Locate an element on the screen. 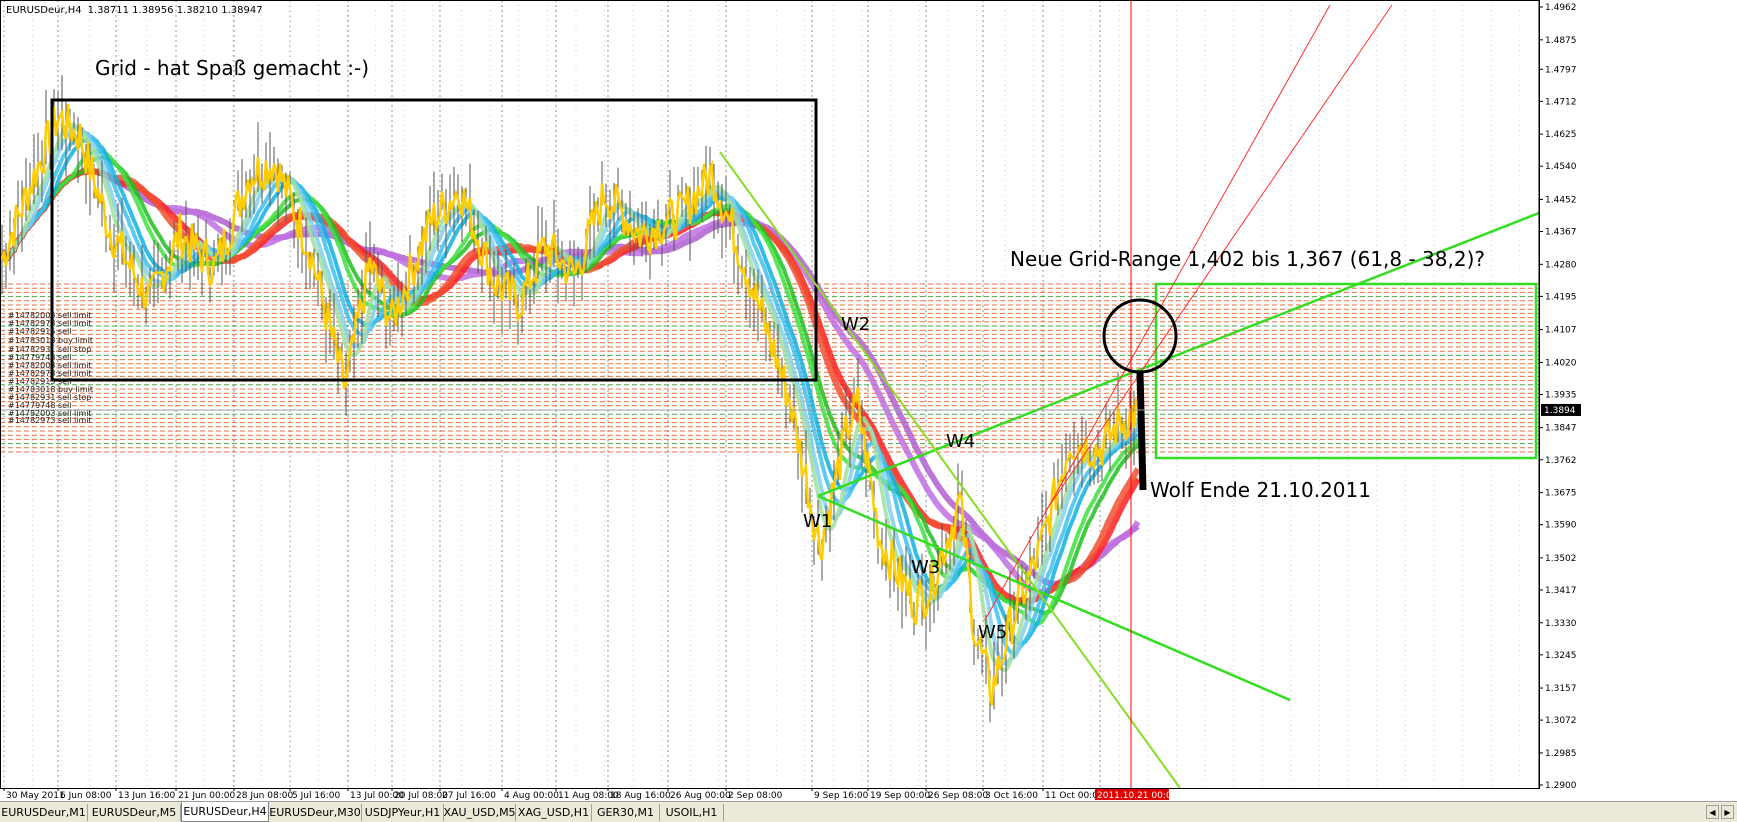 This screenshot has height=822, width=1737. tab-eurusdeur-h4: EURUSDeur,H4 is located at coordinates (225, 812).